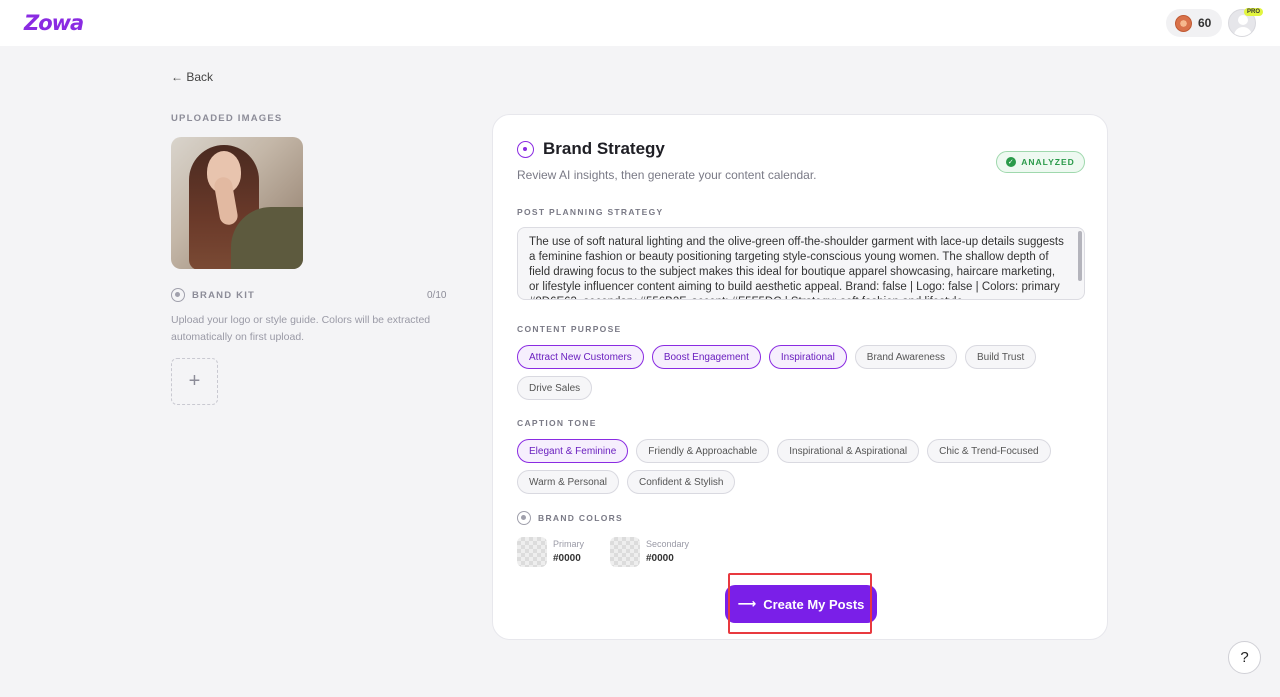 The width and height of the screenshot is (1280, 697). Describe the element at coordinates (1194, 23) in the screenshot. I see `credits-counter: 60` at that location.